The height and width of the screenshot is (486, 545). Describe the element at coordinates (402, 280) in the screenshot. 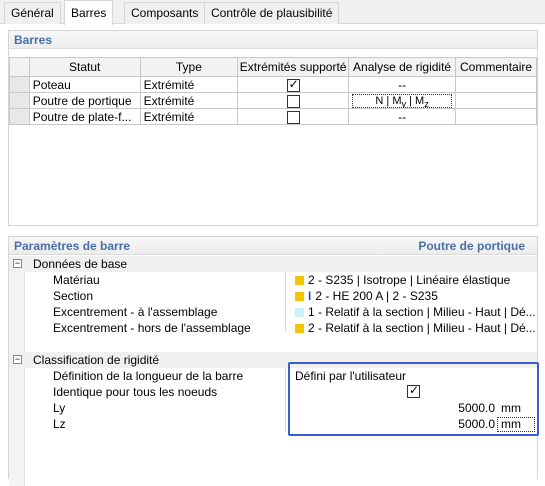

I see `property-value: 2 - S235 | Isotrope | Linéaire élastique` at that location.